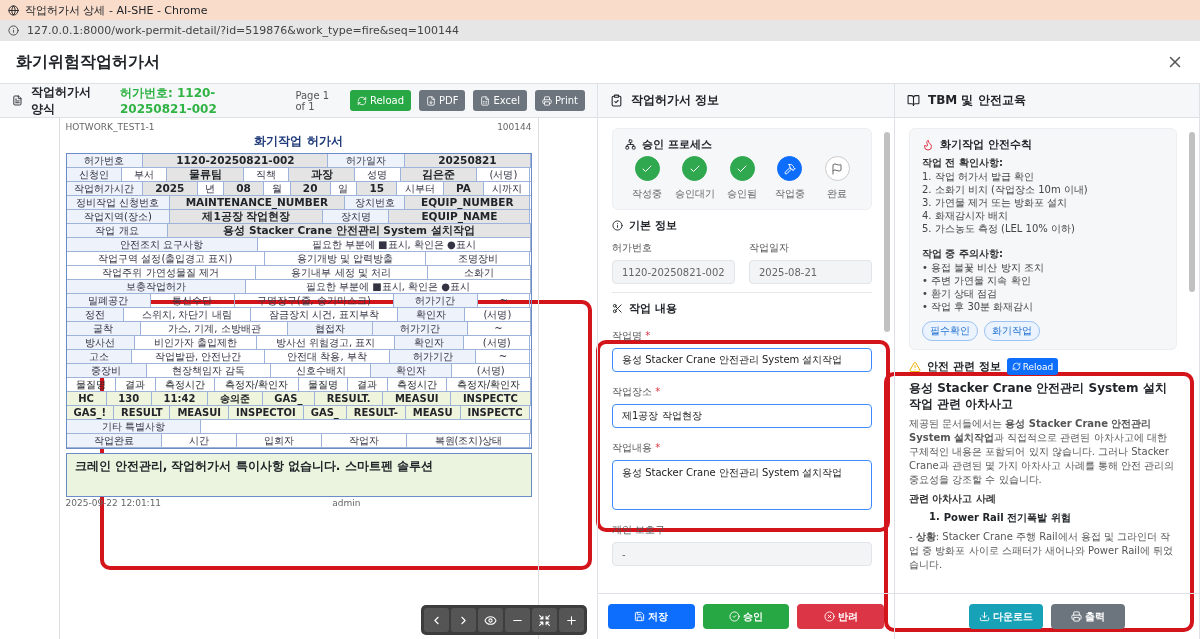 The width and height of the screenshot is (1200, 639). Describe the element at coordinates (742, 360) in the screenshot. I see `input-field: 용성 Stacker Crane 안전관리 System 설치작업` at that location.